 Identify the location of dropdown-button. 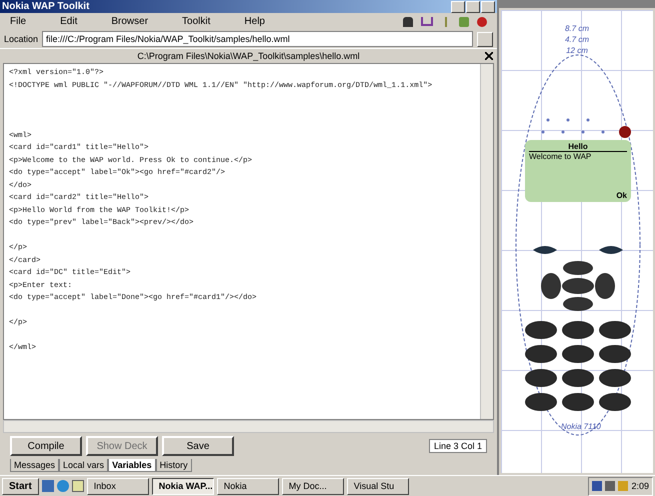
(485, 39).